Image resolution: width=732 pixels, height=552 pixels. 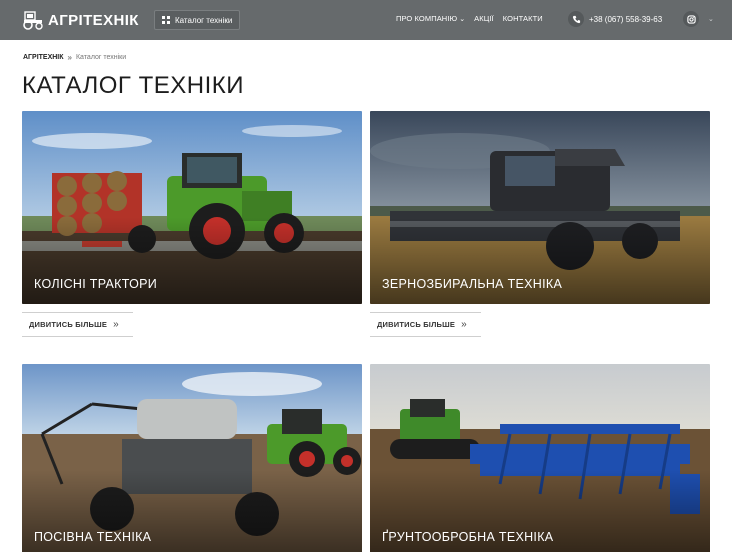 I want to click on nav-item-about-label: ПРО КОМПАНІЮ, so click(x=427, y=18).